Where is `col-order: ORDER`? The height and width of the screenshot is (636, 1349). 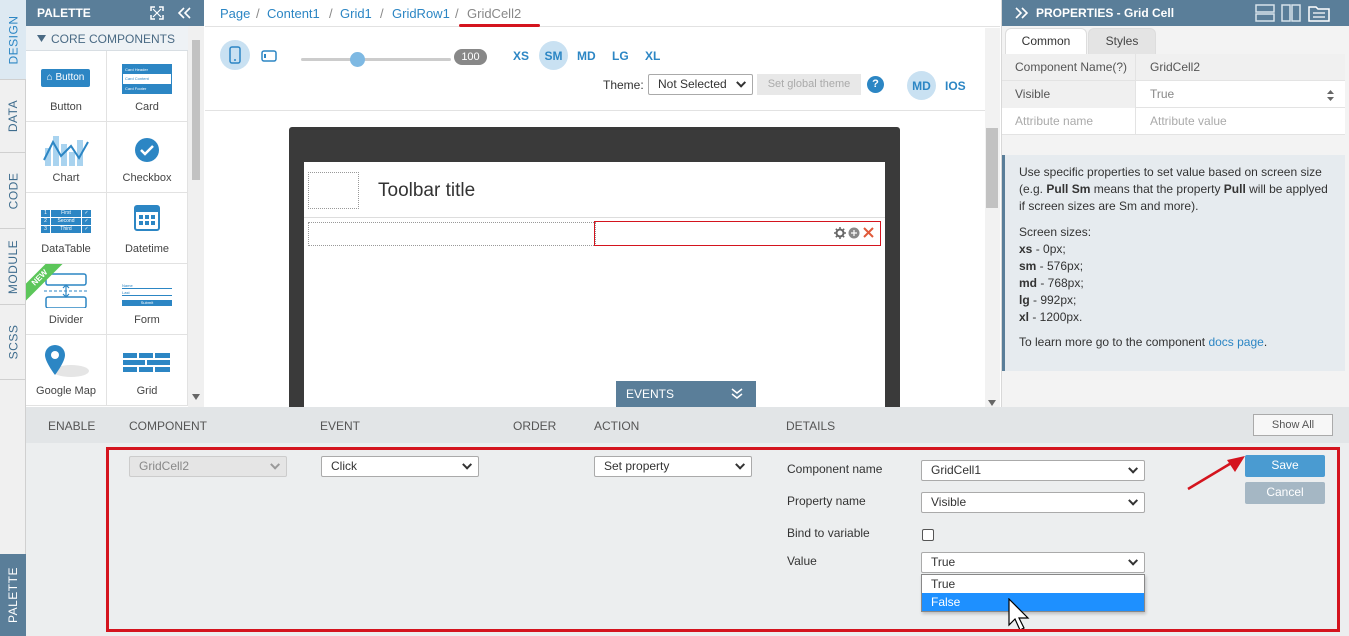
col-order: ORDER is located at coordinates (535, 426).